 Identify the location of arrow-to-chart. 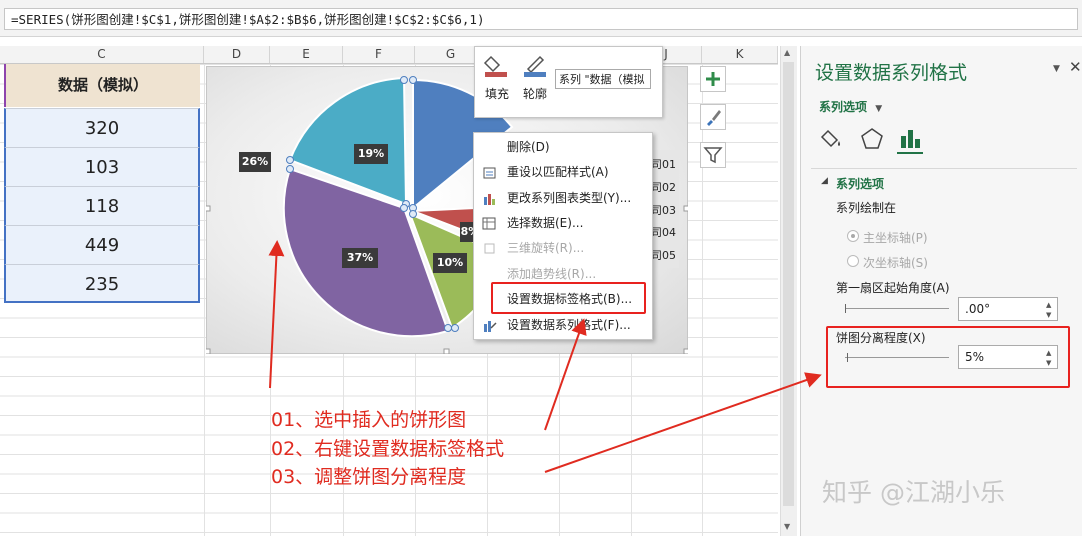
(276, 314).